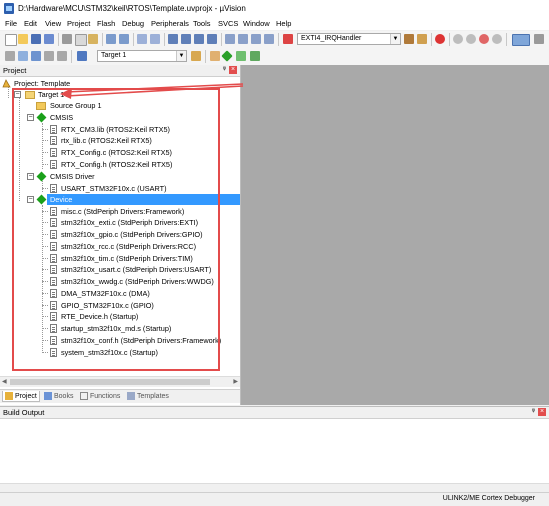  I want to click on comment-icon, so click(256, 39).